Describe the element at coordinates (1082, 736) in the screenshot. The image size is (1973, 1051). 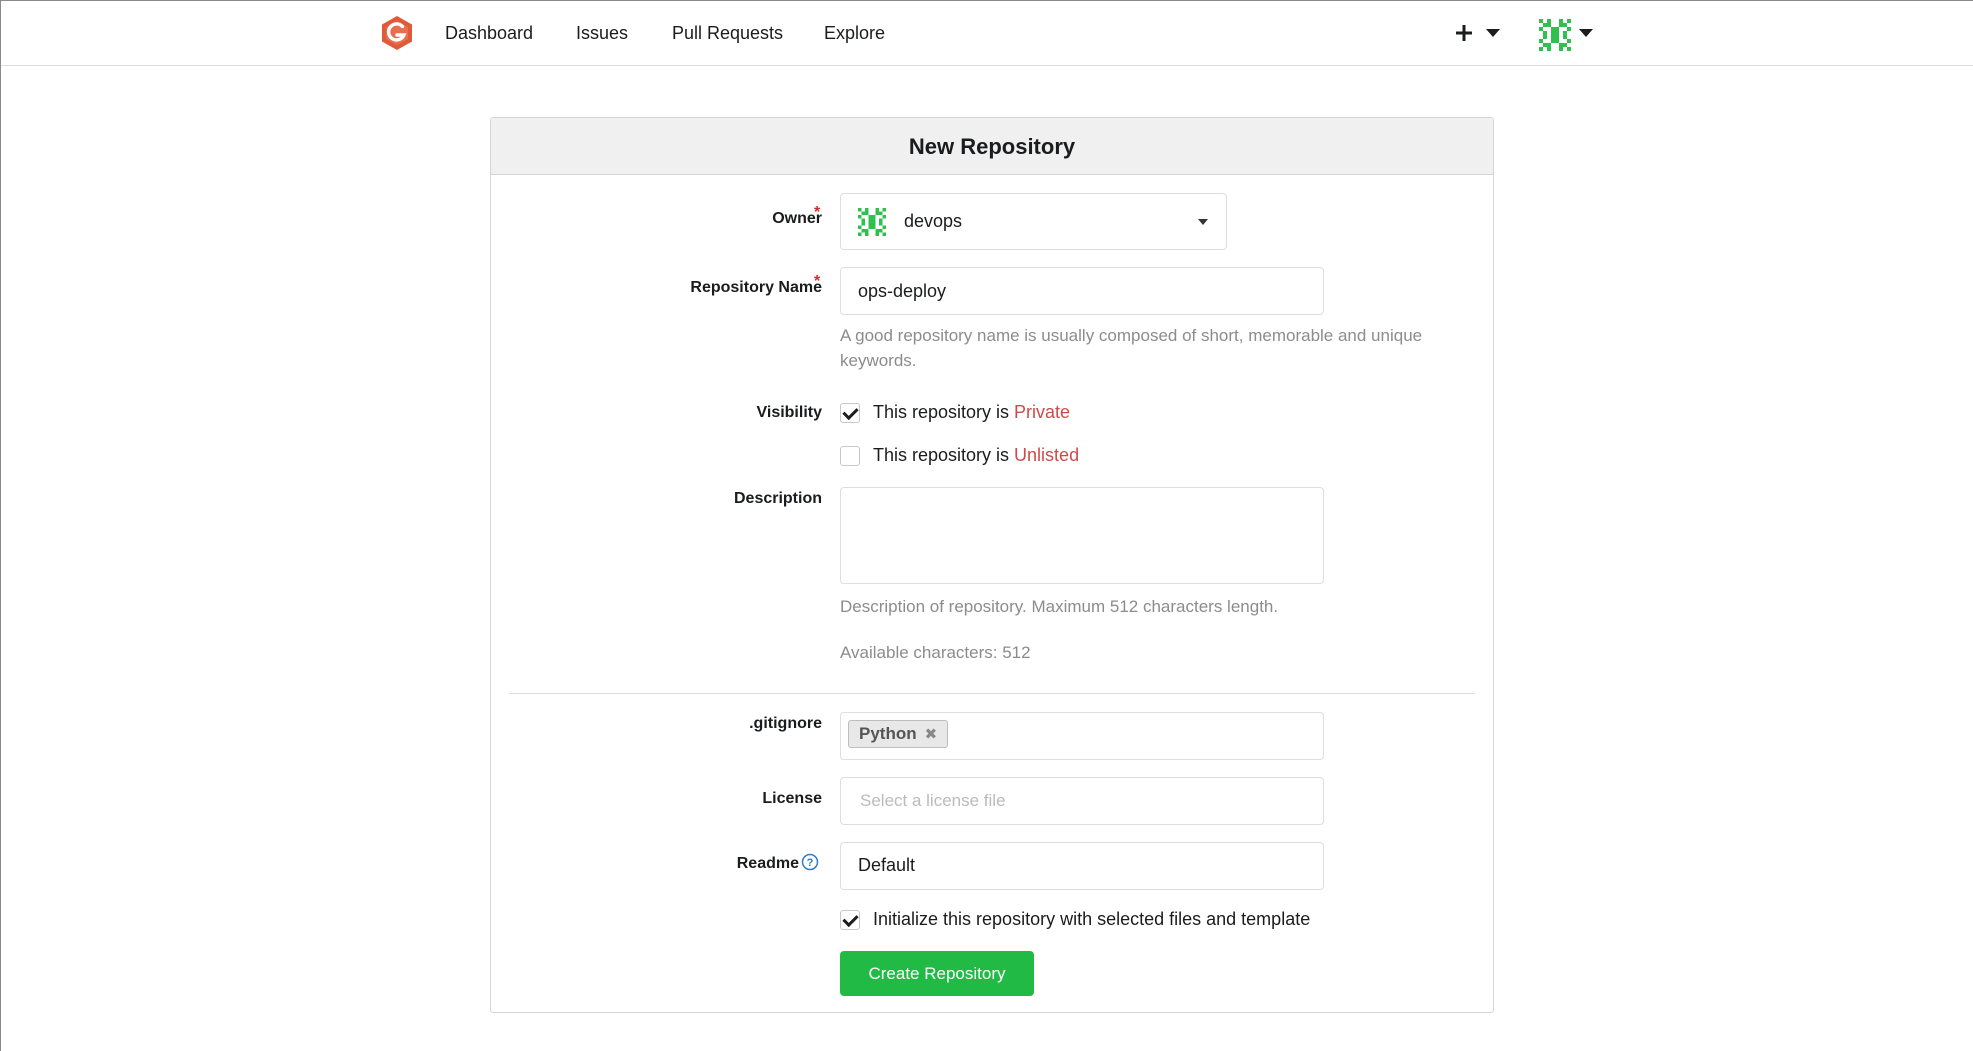
I see `gitignore-dropdown: Python ✖` at that location.